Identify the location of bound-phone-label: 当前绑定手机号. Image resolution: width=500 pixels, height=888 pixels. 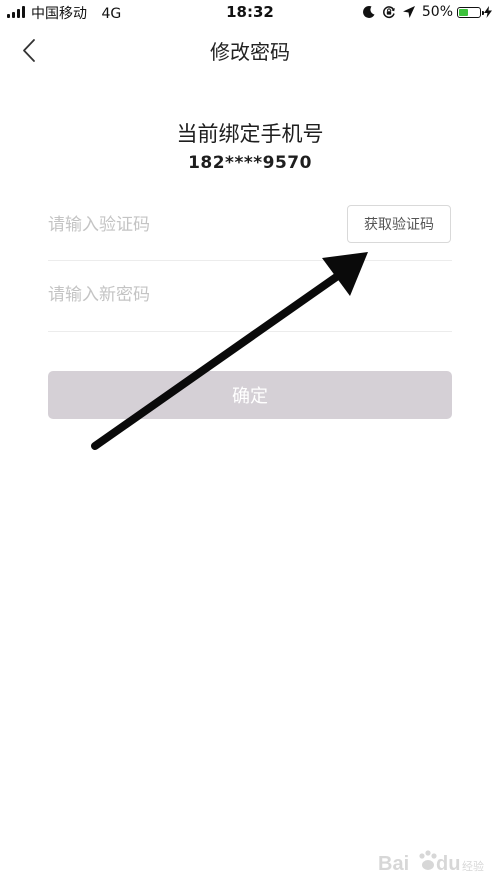
(250, 134).